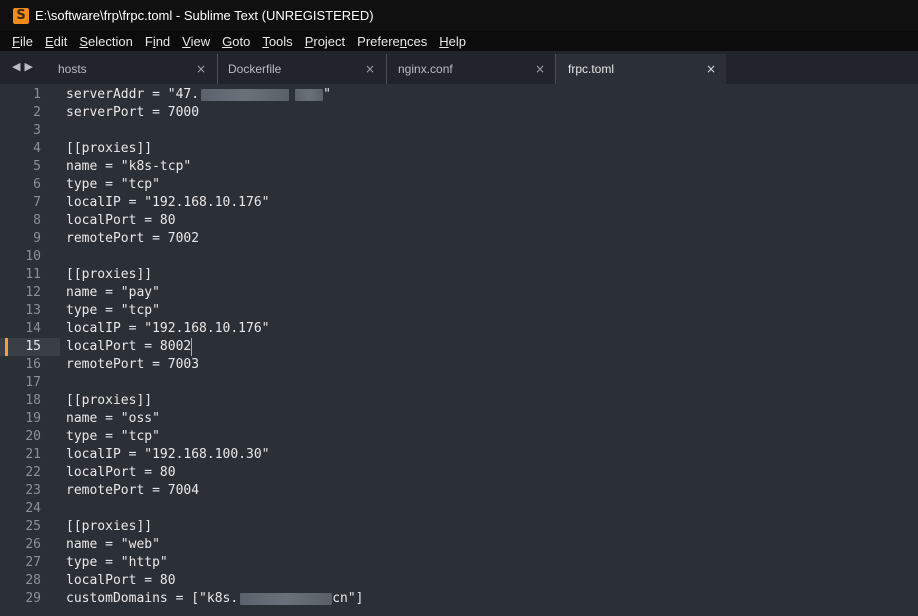  What do you see at coordinates (33, 400) in the screenshot?
I see `line-number: 18` at bounding box center [33, 400].